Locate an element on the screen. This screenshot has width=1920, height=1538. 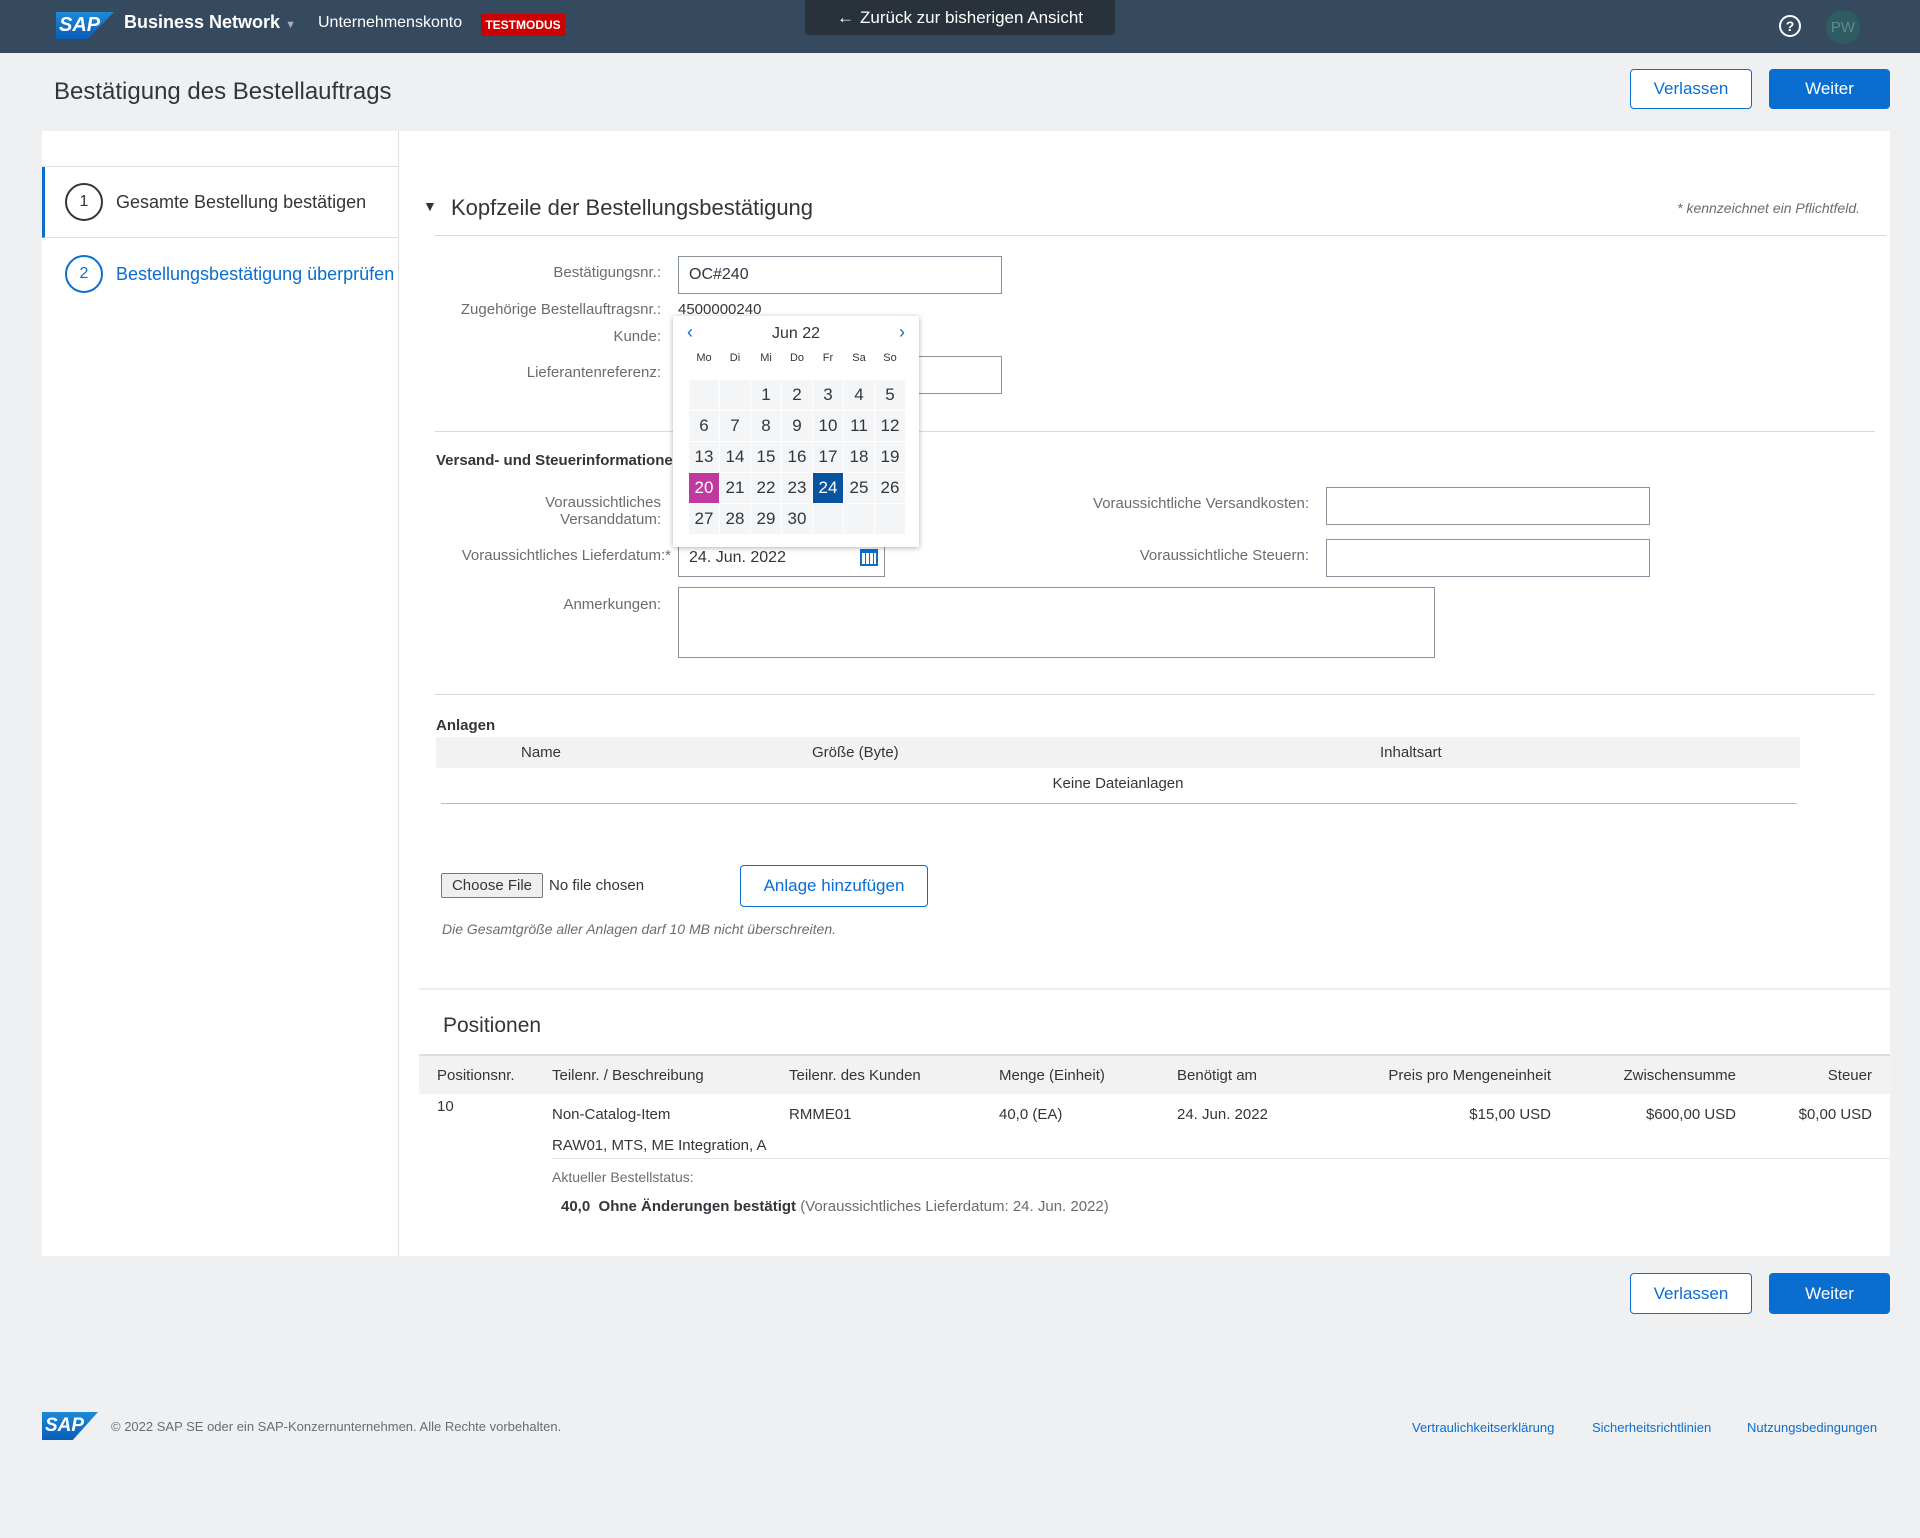
security-link: Sicherheitsrichtlinien is located at coordinates (1651, 1427).